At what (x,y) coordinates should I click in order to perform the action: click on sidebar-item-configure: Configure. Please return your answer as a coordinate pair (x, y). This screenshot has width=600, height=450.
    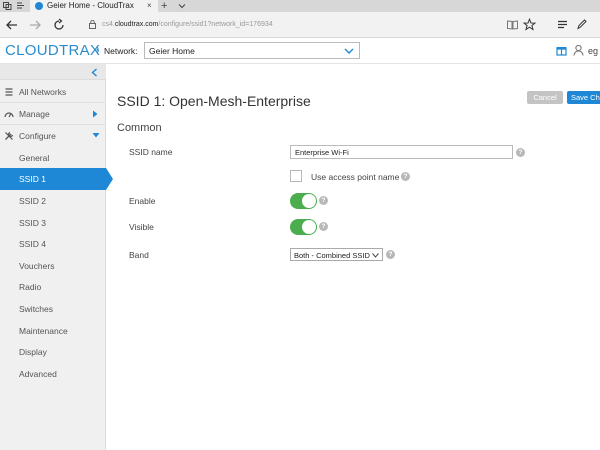
    Looking at the image, I should click on (53, 136).